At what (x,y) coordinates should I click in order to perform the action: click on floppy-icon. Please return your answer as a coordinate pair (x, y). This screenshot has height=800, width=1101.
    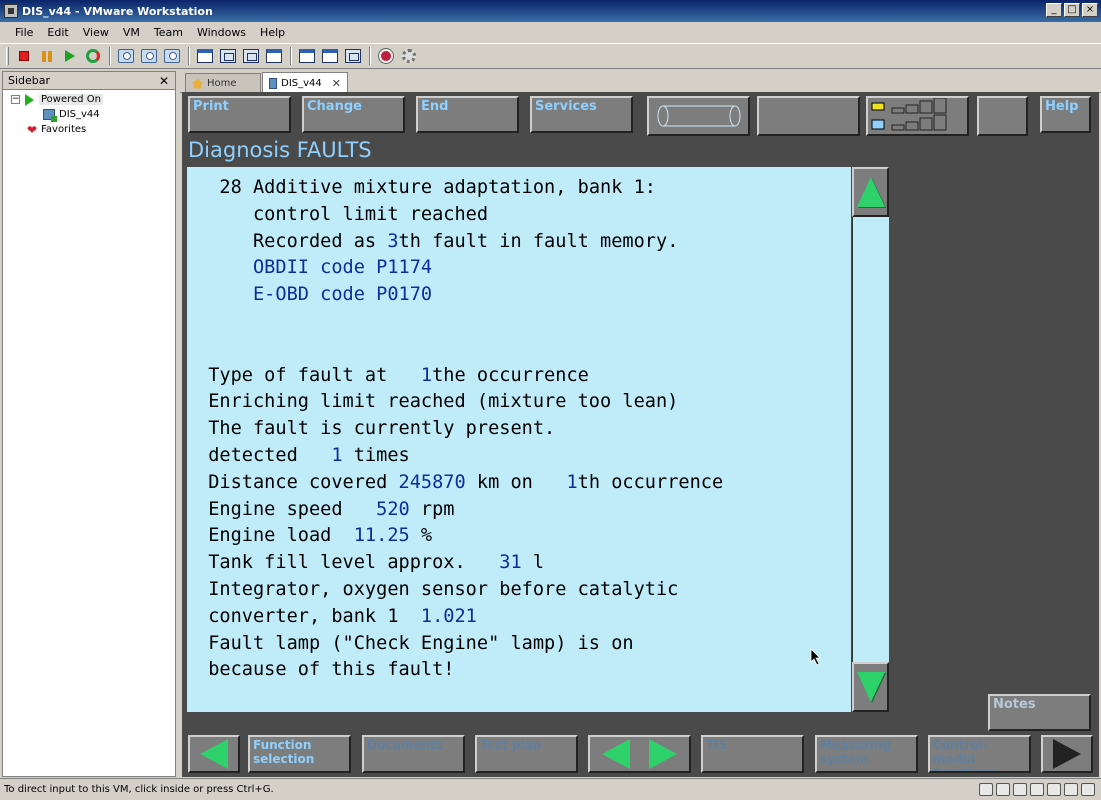
    Looking at the image, I should click on (1020, 789).